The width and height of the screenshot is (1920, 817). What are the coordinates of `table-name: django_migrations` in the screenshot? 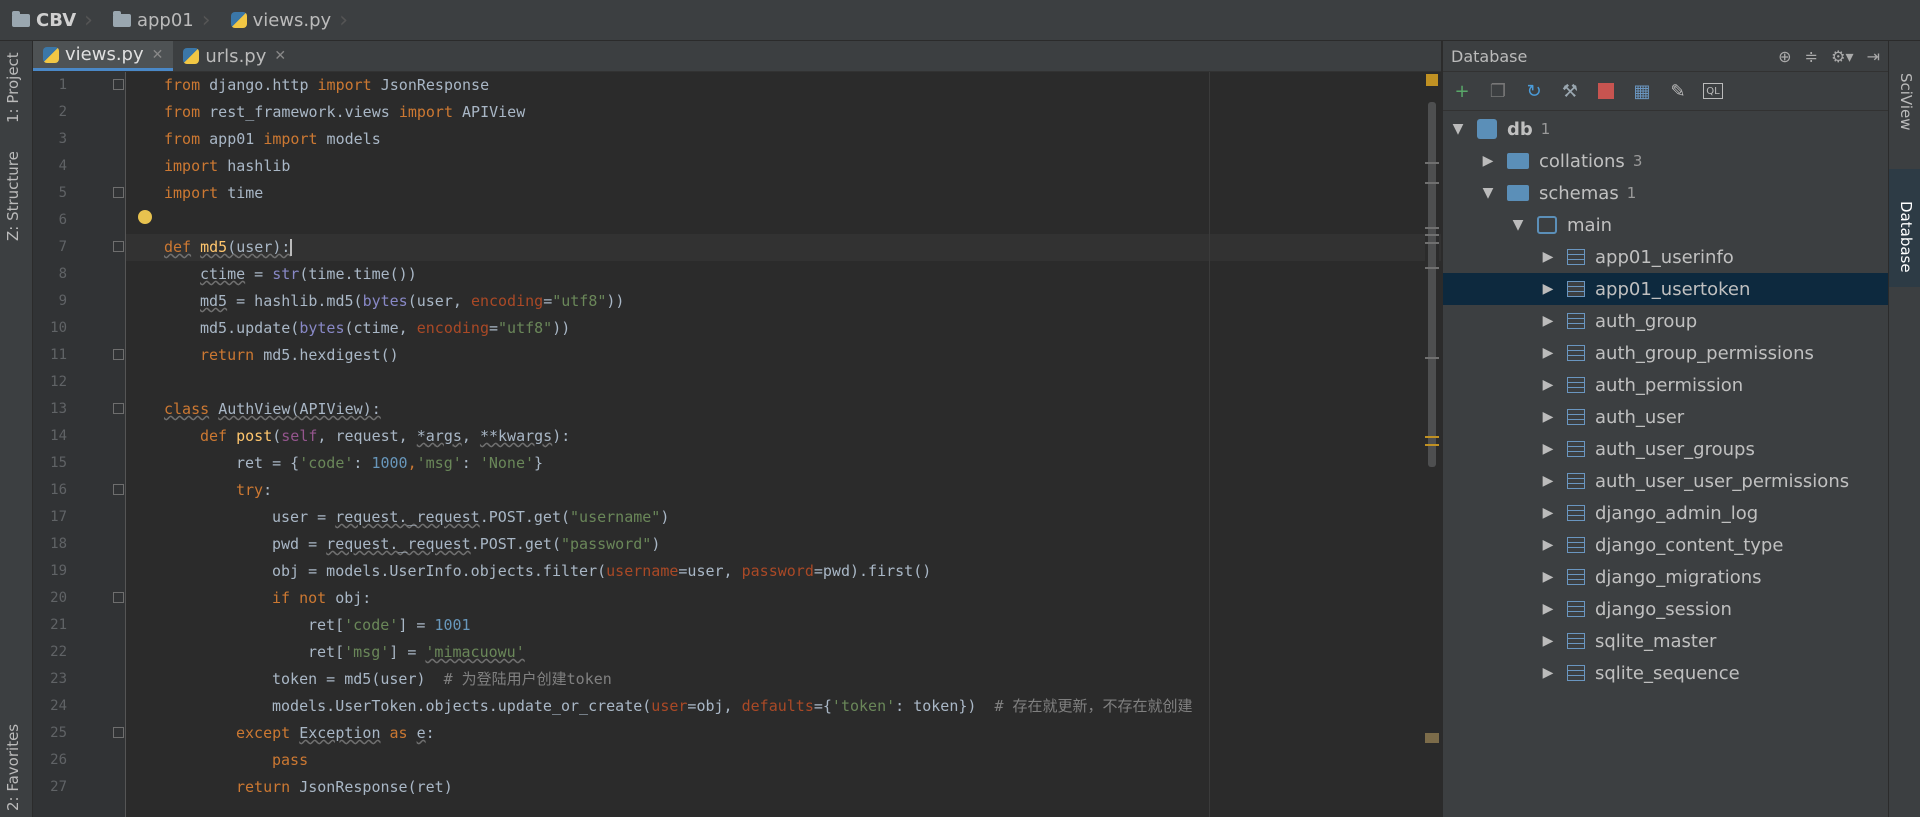 It's located at (1678, 577).